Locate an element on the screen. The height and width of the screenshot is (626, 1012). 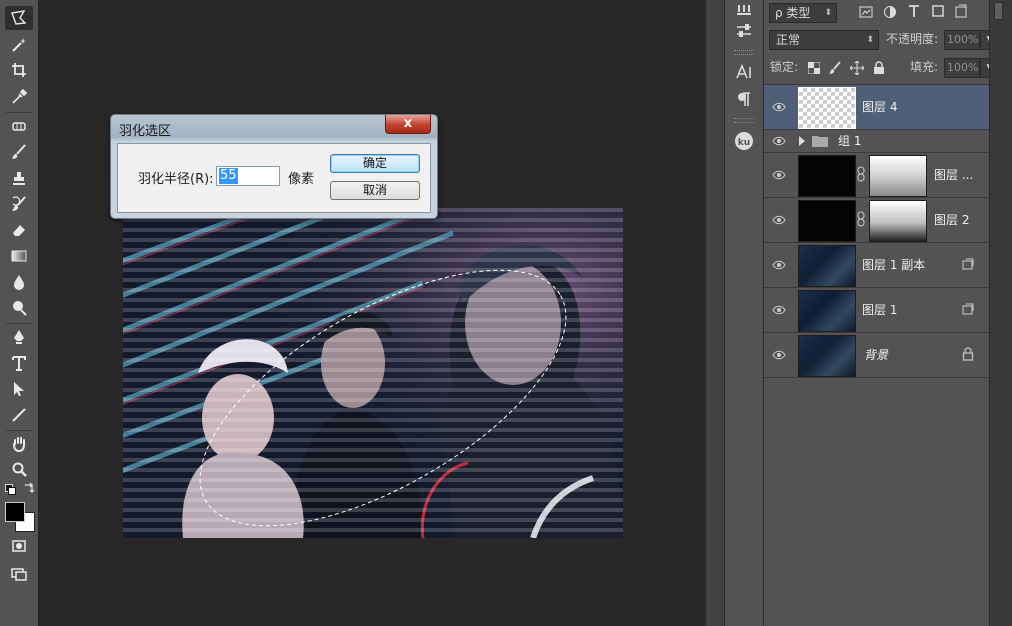
crop-tool-icon is located at coordinates (19, 70).